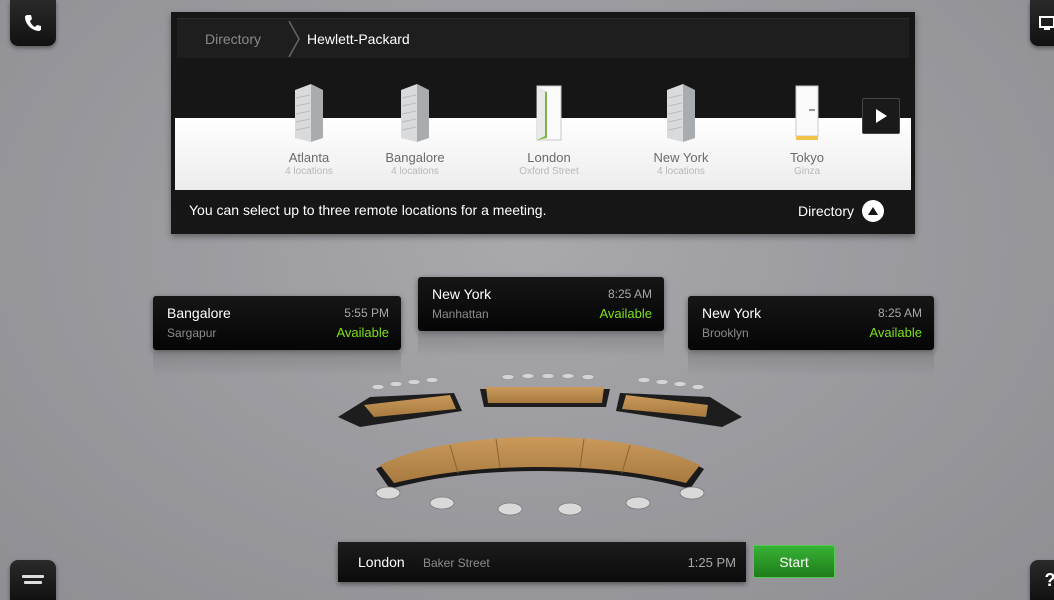 The width and height of the screenshot is (1054, 600). Describe the element at coordinates (807, 157) in the screenshot. I see `location-name: Tokyo` at that location.